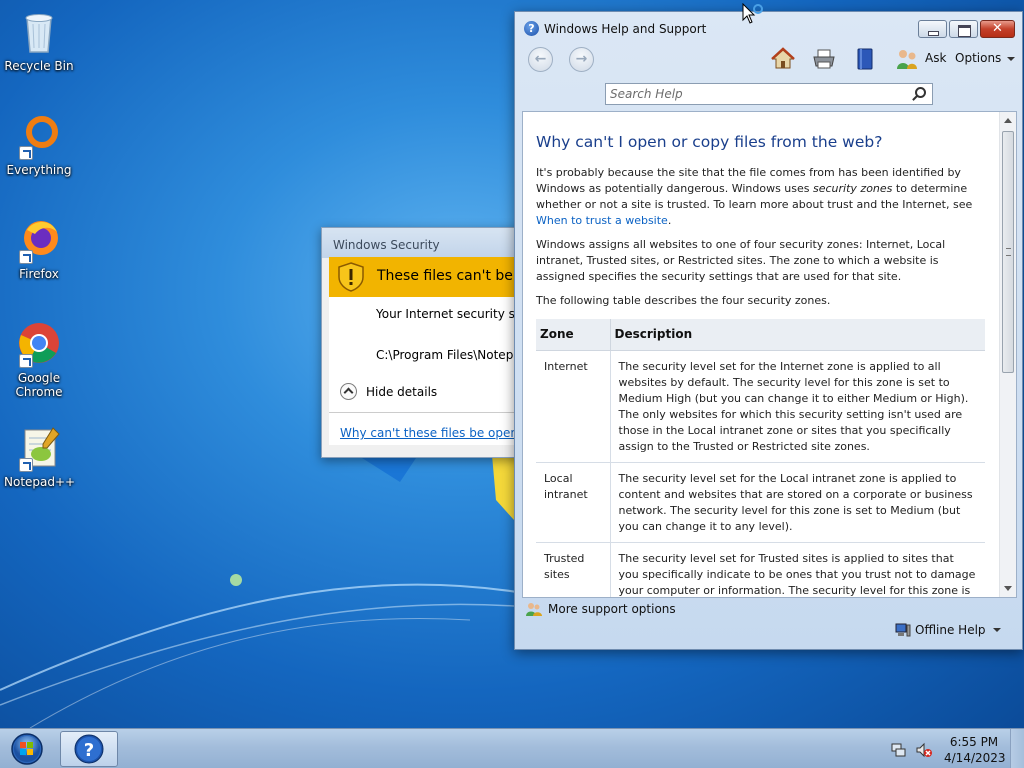 This screenshot has height=768, width=1024. What do you see at coordinates (39, 66) in the screenshot?
I see `desktop-icon-label: Recycle Bin` at bounding box center [39, 66].